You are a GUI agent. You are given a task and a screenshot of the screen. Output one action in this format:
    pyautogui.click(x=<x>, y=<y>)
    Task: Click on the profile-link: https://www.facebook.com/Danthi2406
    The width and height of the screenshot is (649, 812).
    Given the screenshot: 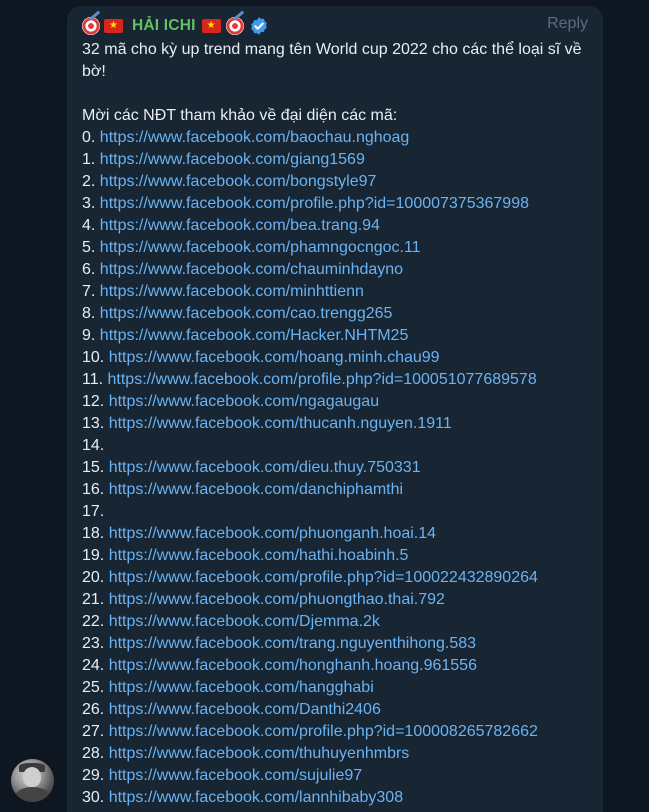 What is the action you would take?
    pyautogui.click(x=245, y=709)
    